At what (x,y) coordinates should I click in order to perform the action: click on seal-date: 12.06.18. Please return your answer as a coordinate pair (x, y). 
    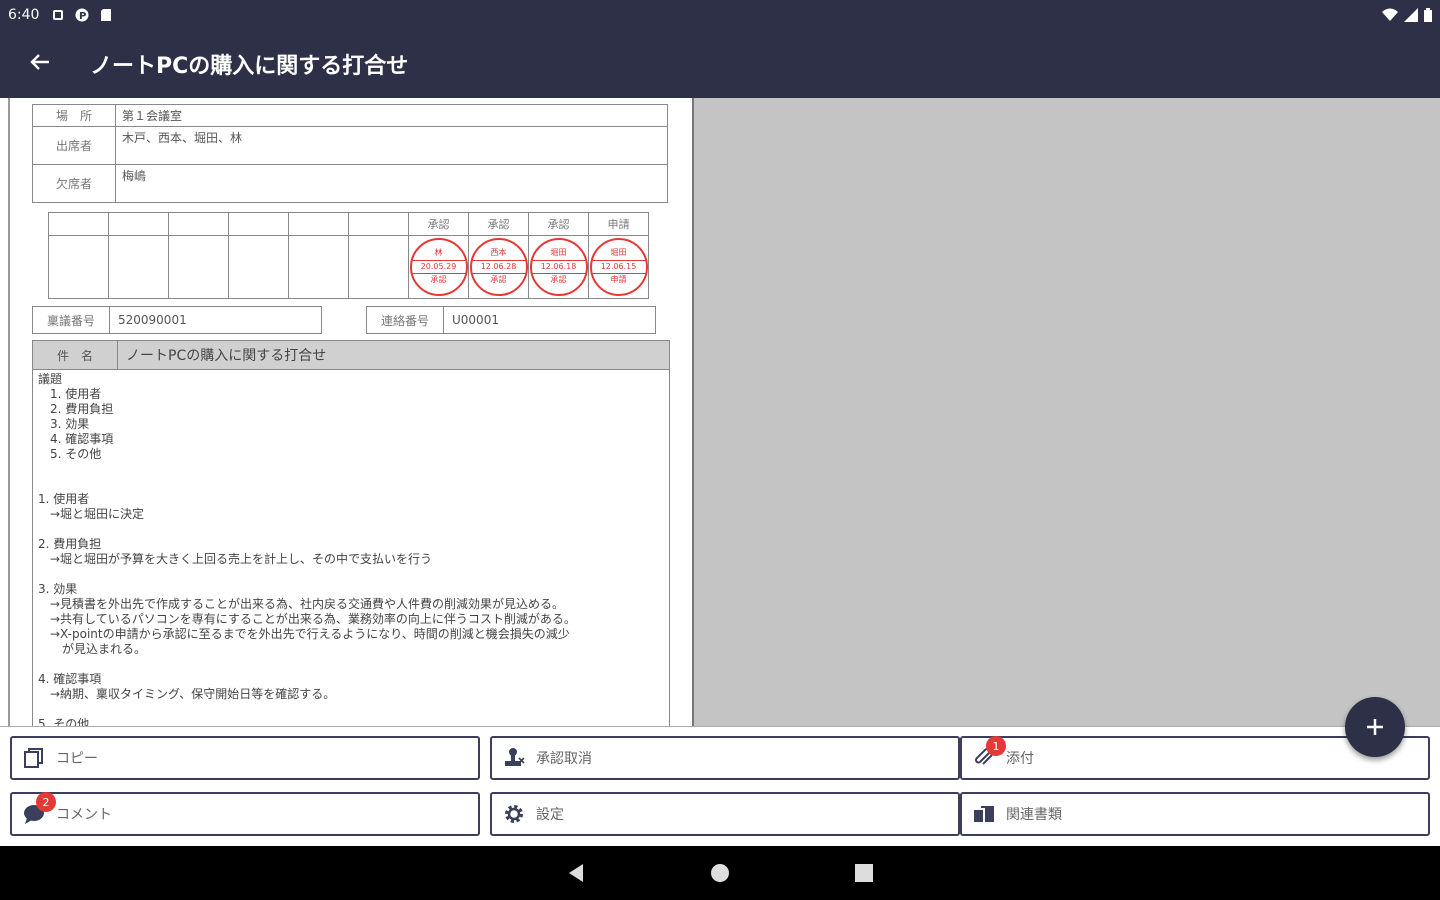
    Looking at the image, I should click on (558, 268).